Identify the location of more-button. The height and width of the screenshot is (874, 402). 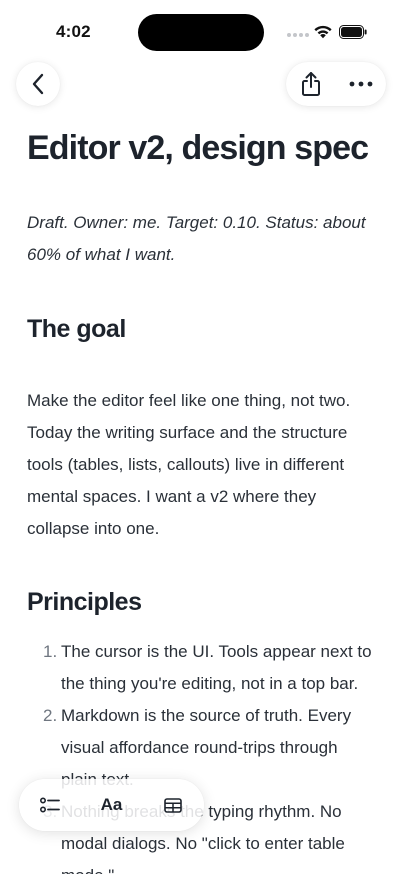
(361, 84).